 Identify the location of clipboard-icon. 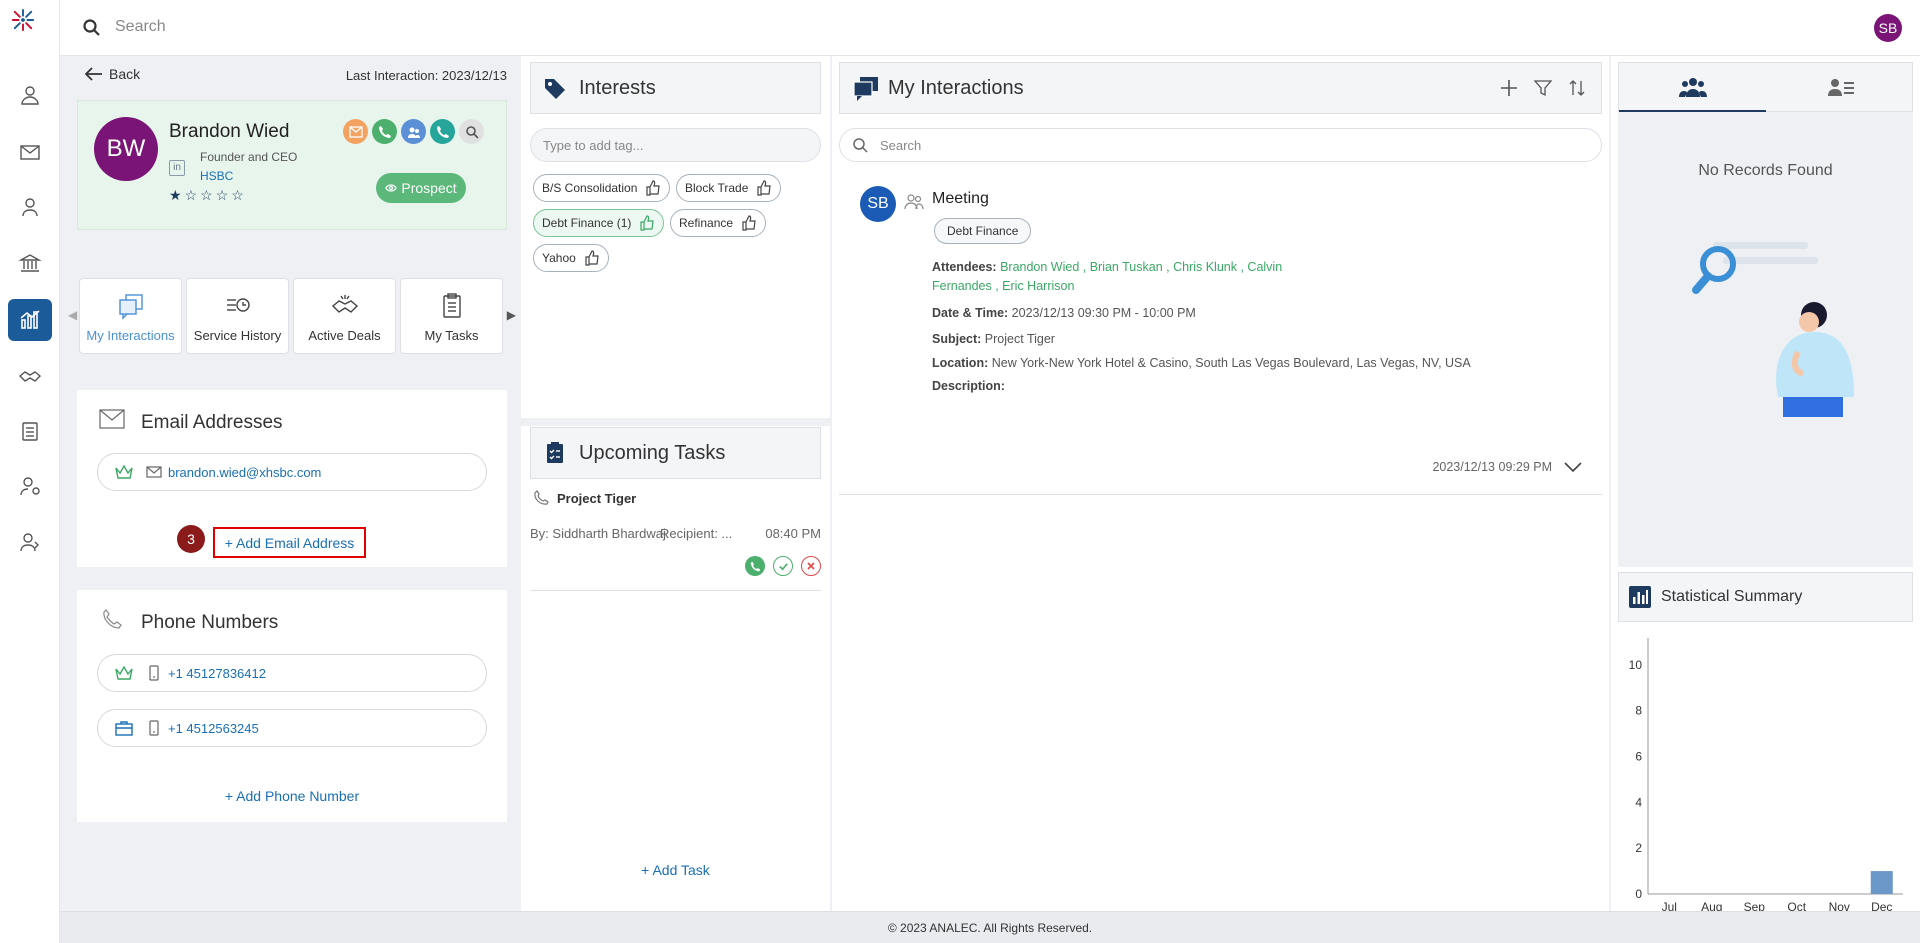
(451, 305).